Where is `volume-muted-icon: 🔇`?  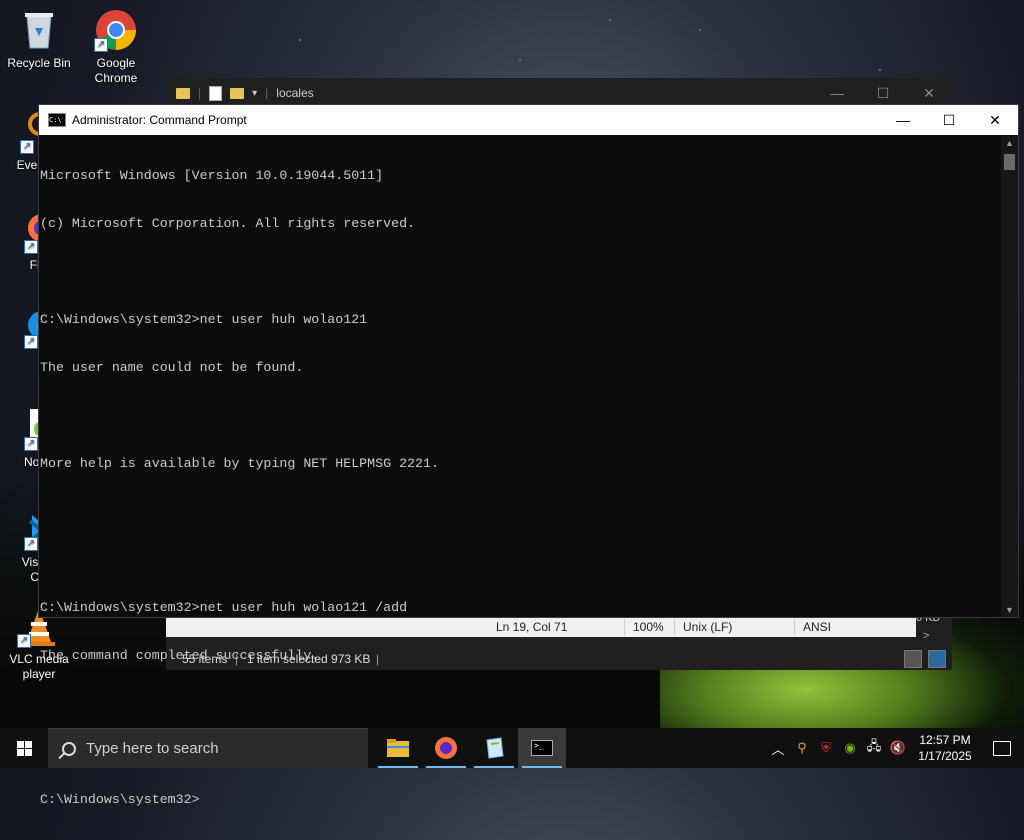
volume-muted-icon: 🔇 is located at coordinates (898, 748).